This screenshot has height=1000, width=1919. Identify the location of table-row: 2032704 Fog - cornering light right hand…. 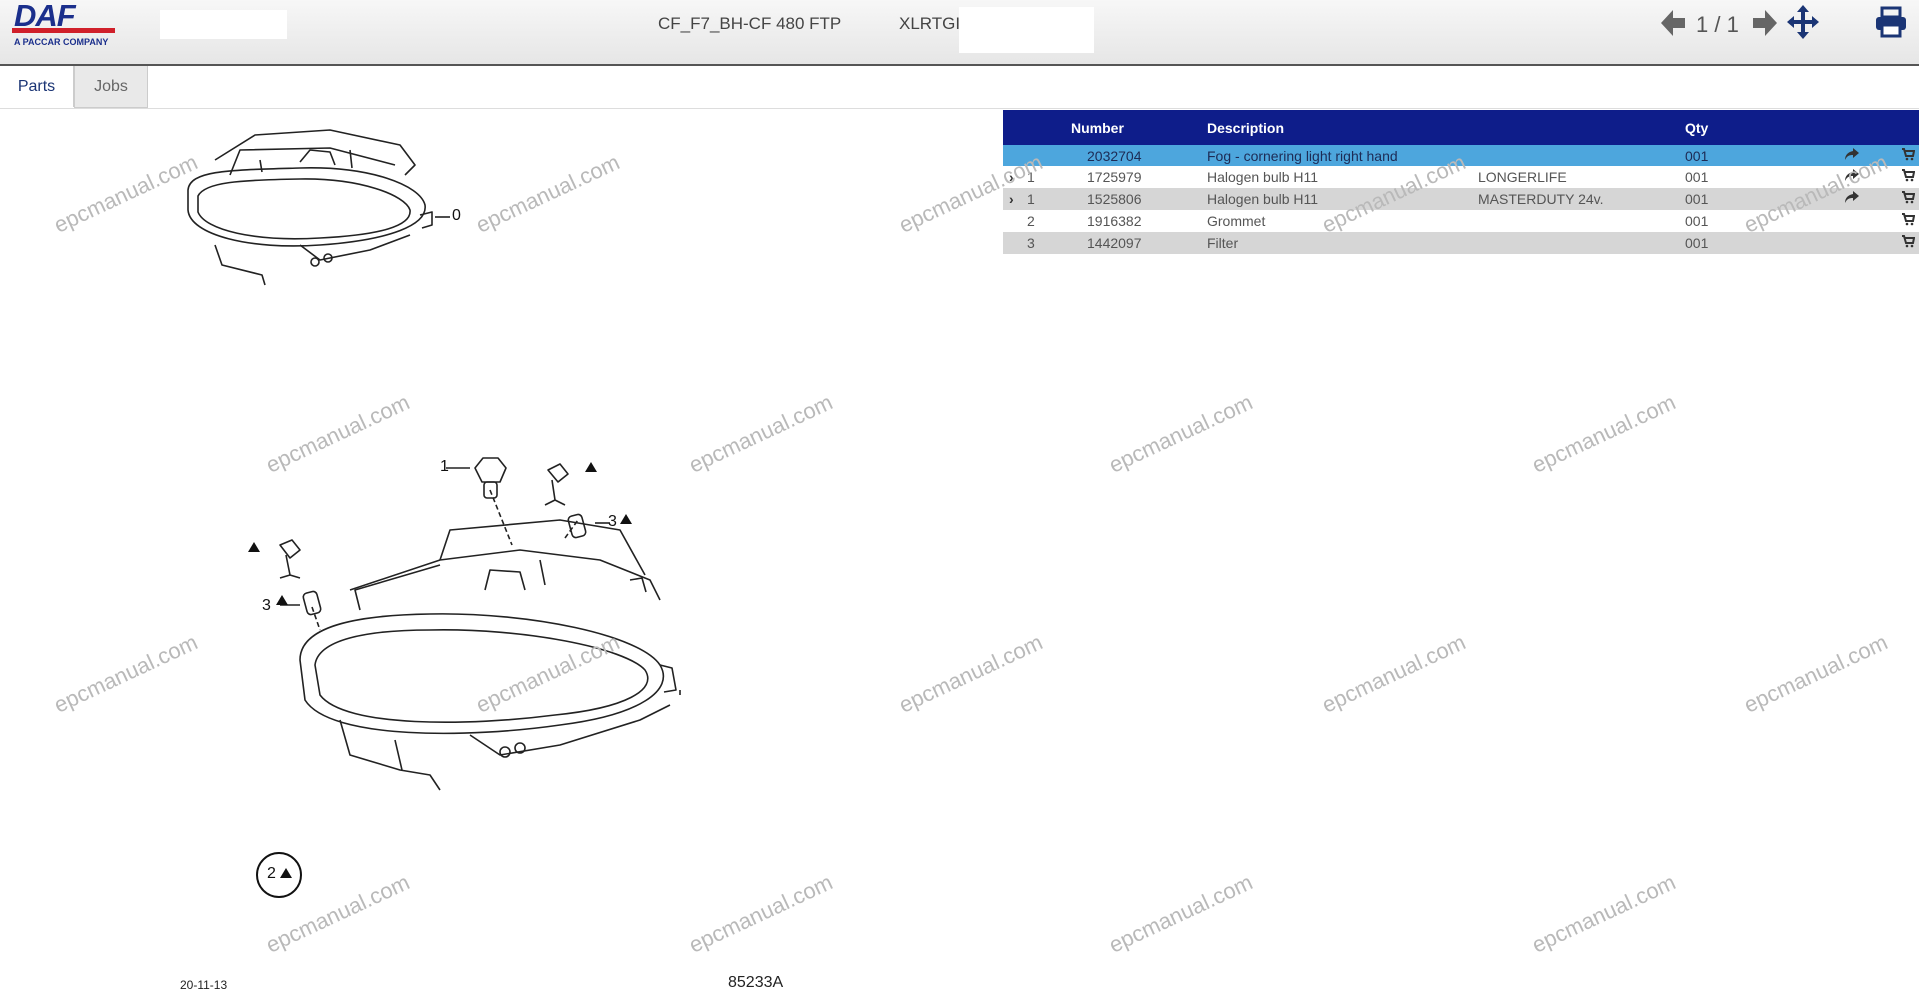
(1461, 155).